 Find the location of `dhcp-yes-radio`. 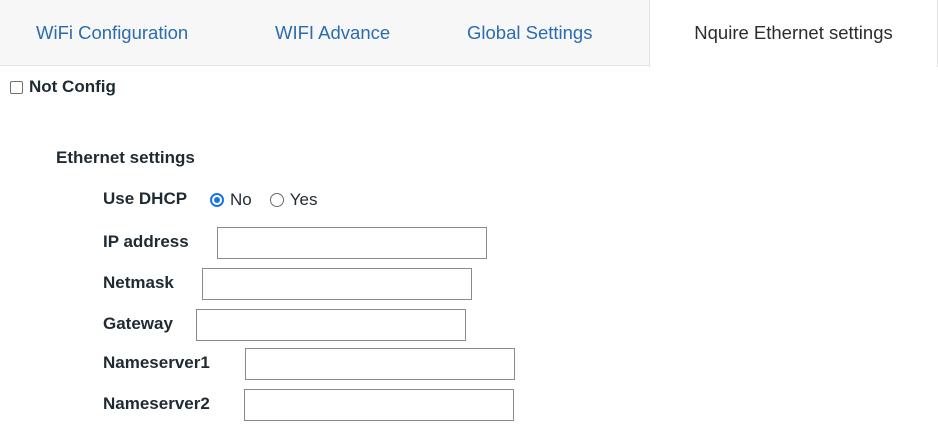

dhcp-yes-radio is located at coordinates (276, 200).